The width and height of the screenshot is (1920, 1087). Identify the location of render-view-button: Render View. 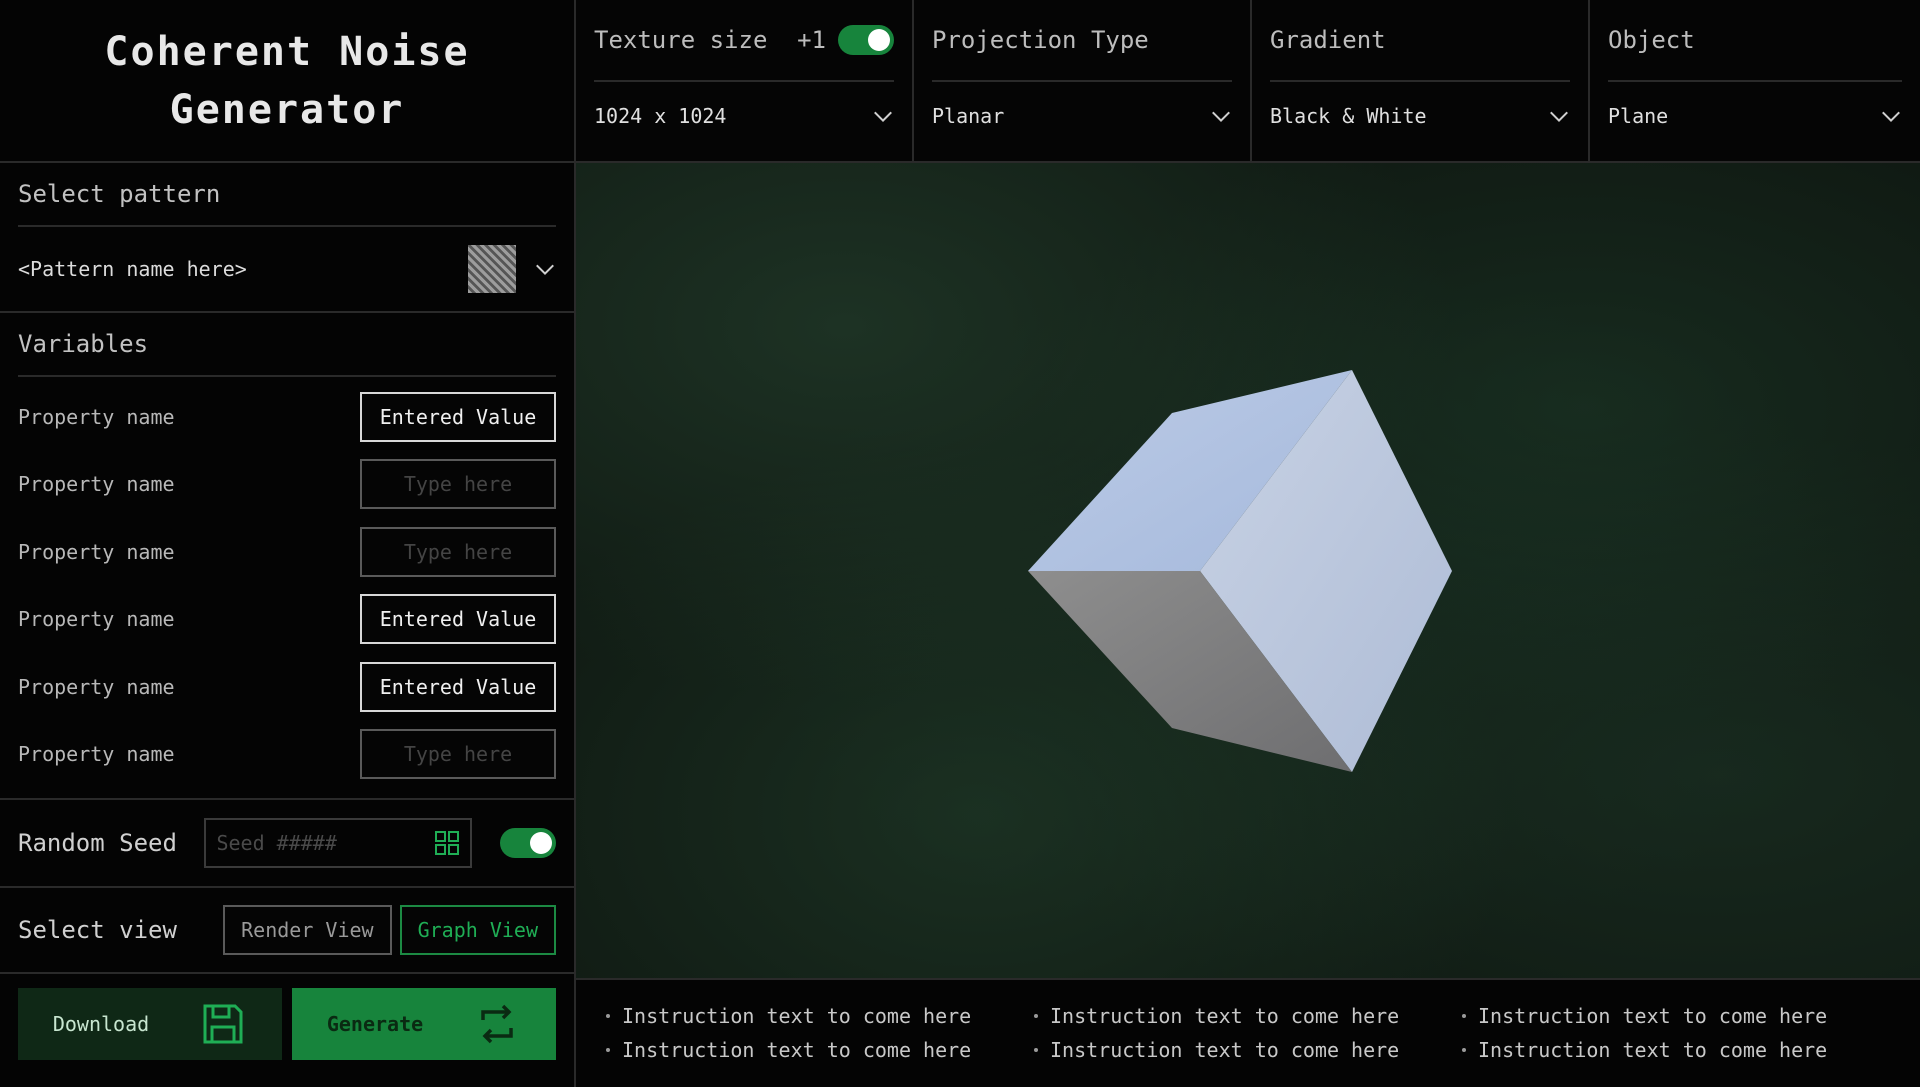
(307, 930).